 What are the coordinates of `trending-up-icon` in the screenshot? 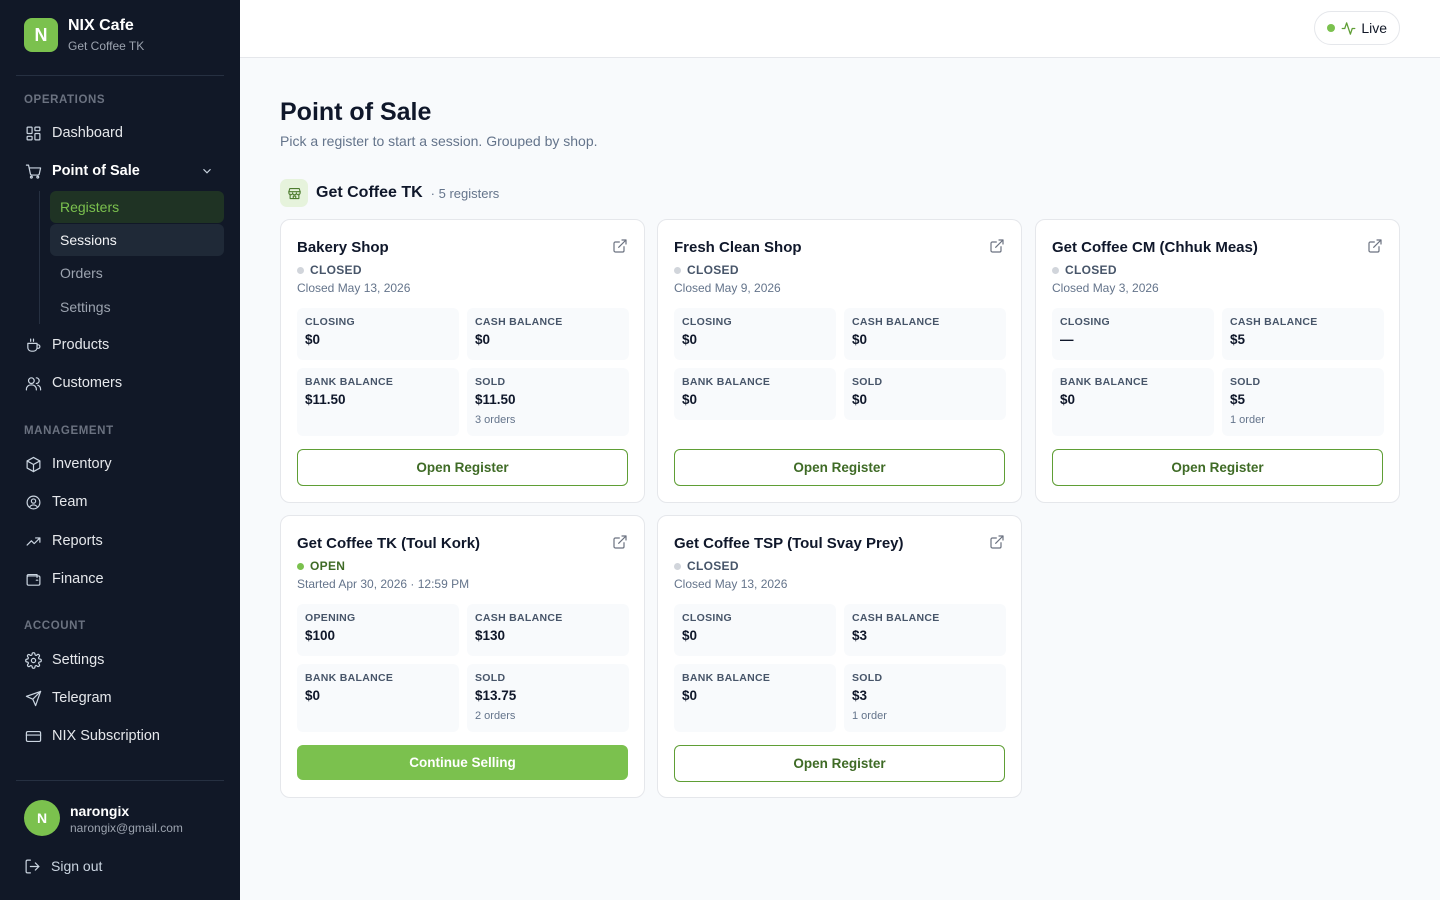 It's located at (33, 541).